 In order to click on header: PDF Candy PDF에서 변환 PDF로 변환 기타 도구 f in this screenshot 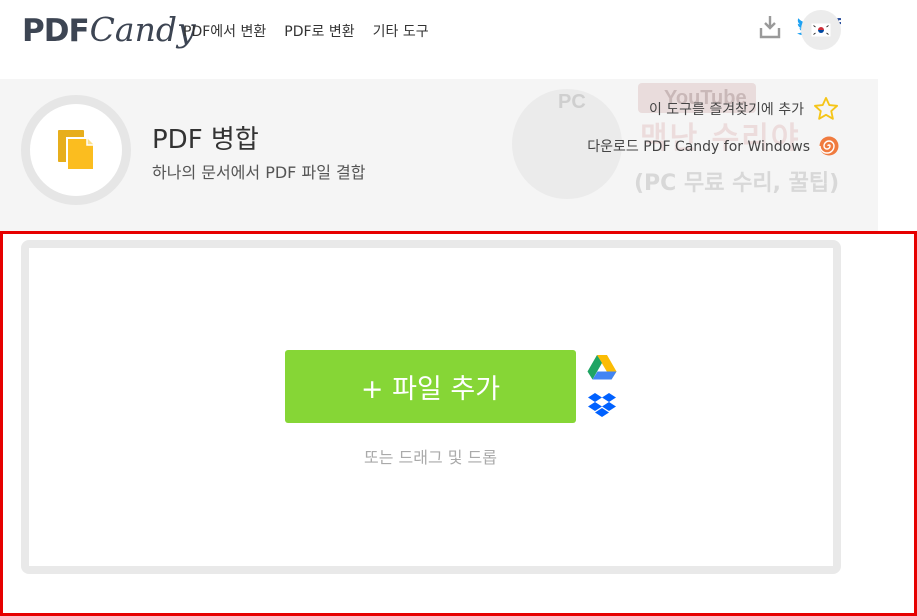, I will do `click(458, 31)`.